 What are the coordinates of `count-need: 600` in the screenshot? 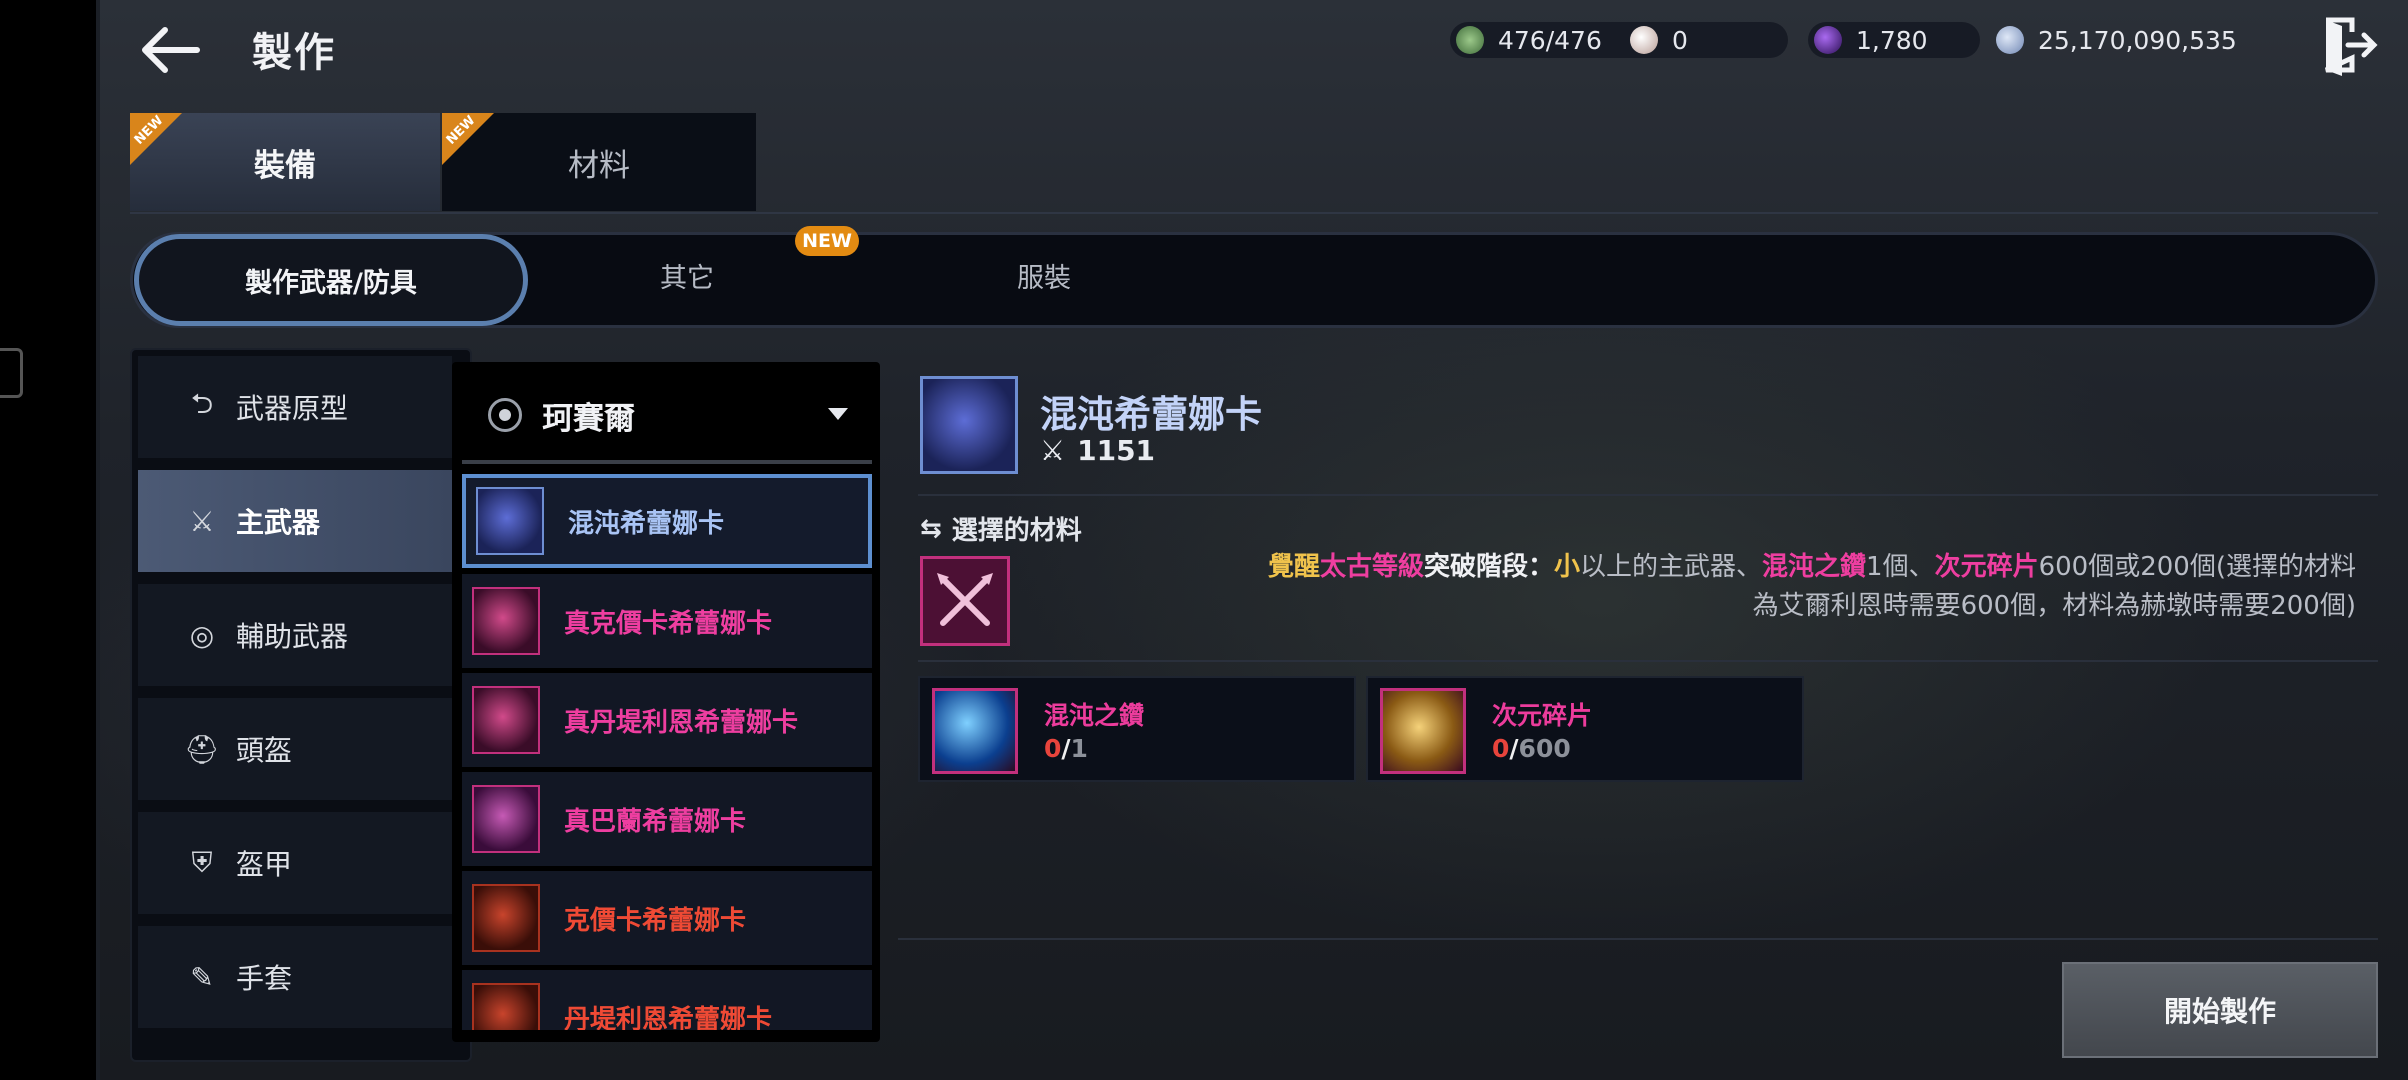 It's located at (1544, 748).